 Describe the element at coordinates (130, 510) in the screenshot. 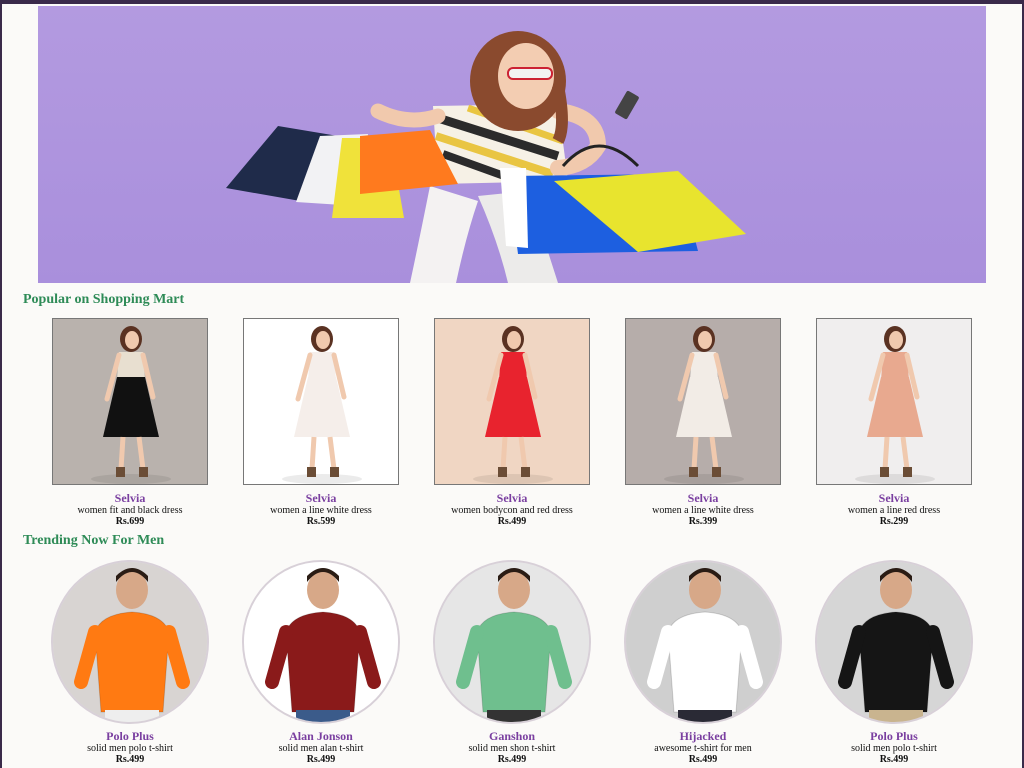

I see `product-description: women fit and black dress` at that location.